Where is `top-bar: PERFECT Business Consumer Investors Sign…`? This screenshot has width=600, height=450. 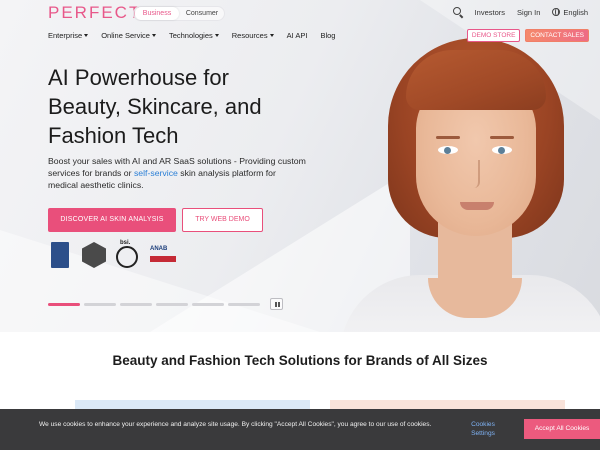 top-bar: PERFECT Business Consumer Investors Sign… is located at coordinates (300, 13).